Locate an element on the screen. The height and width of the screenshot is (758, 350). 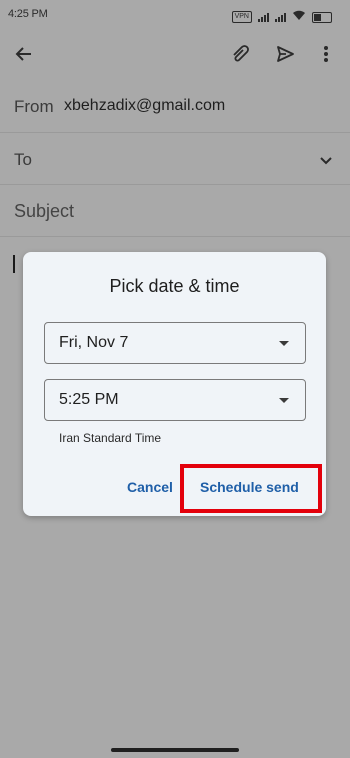
more-vert-icon is located at coordinates (326, 54).